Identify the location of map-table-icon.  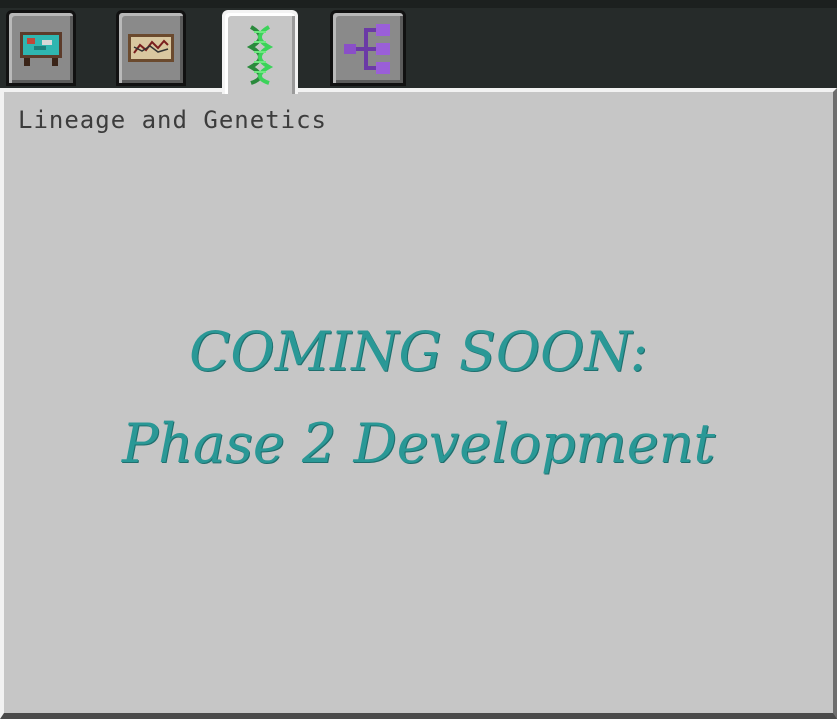
(41, 49).